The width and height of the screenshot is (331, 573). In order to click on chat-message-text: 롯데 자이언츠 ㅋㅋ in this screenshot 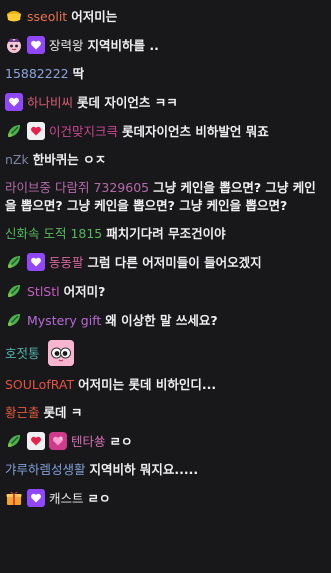, I will do `click(127, 102)`.